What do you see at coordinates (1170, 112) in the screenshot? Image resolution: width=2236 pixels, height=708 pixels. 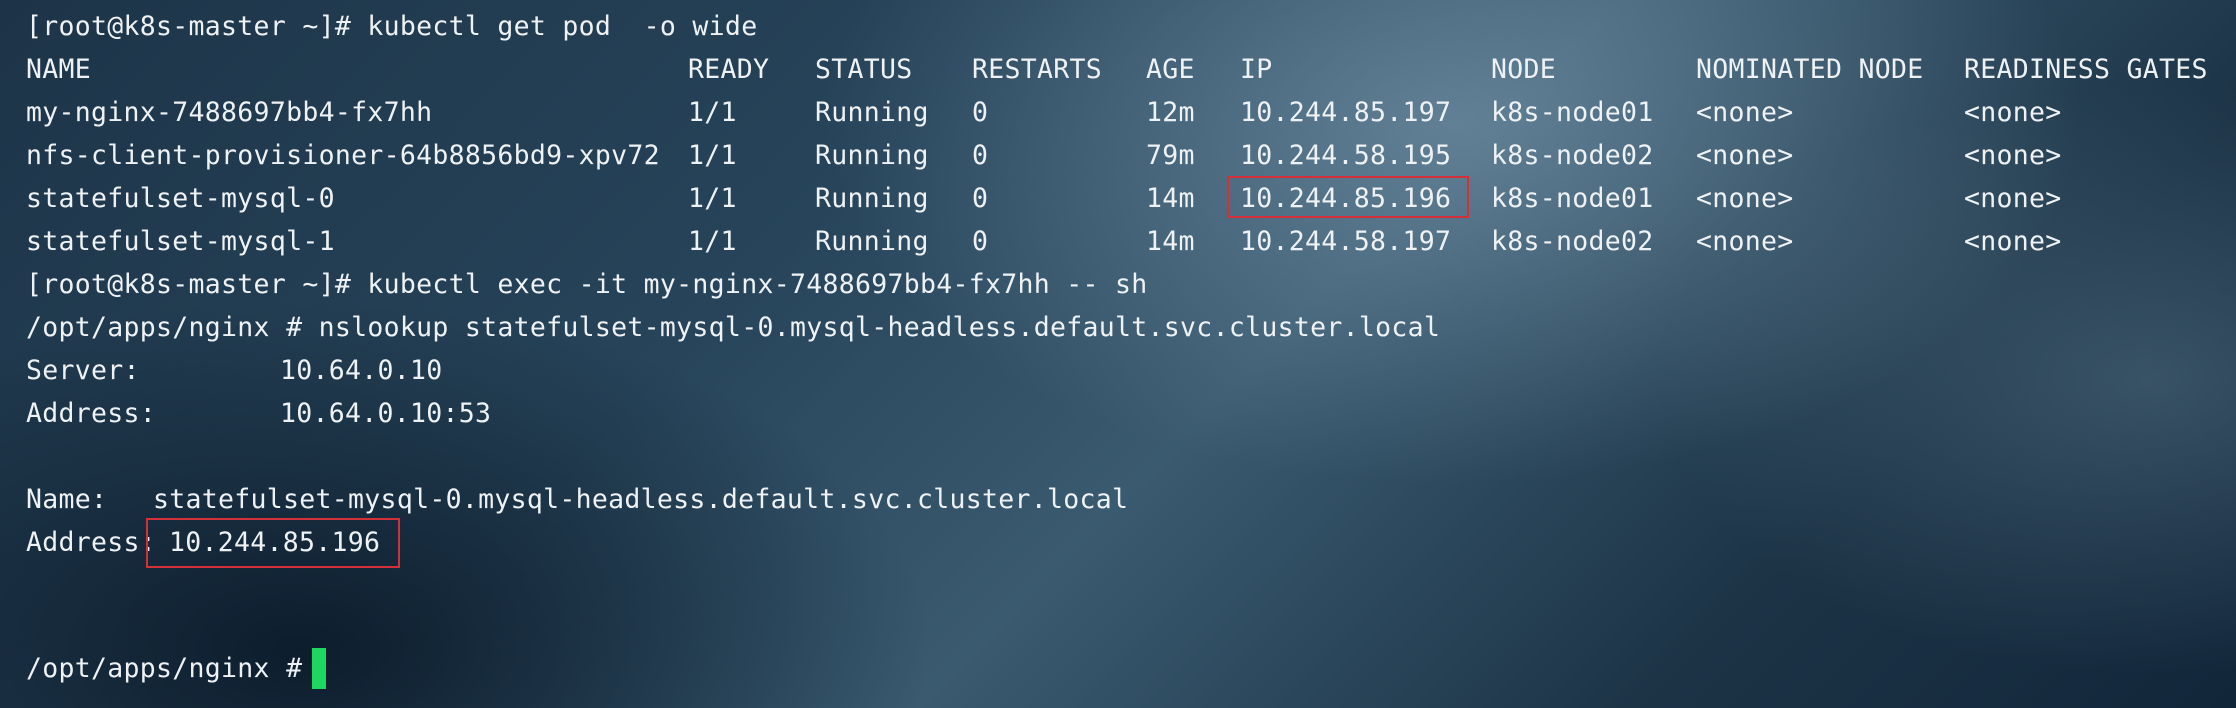 I see `pod-age: 12m` at bounding box center [1170, 112].